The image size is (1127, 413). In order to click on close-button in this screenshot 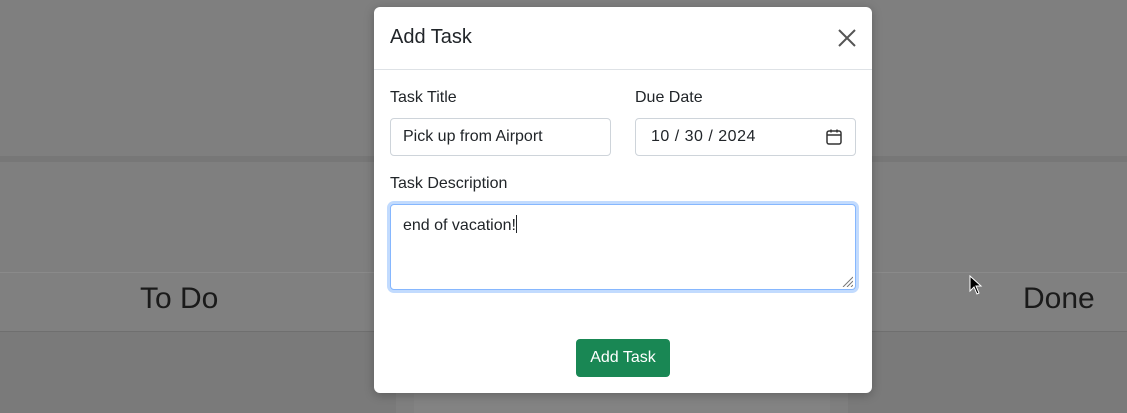, I will do `click(847, 38)`.